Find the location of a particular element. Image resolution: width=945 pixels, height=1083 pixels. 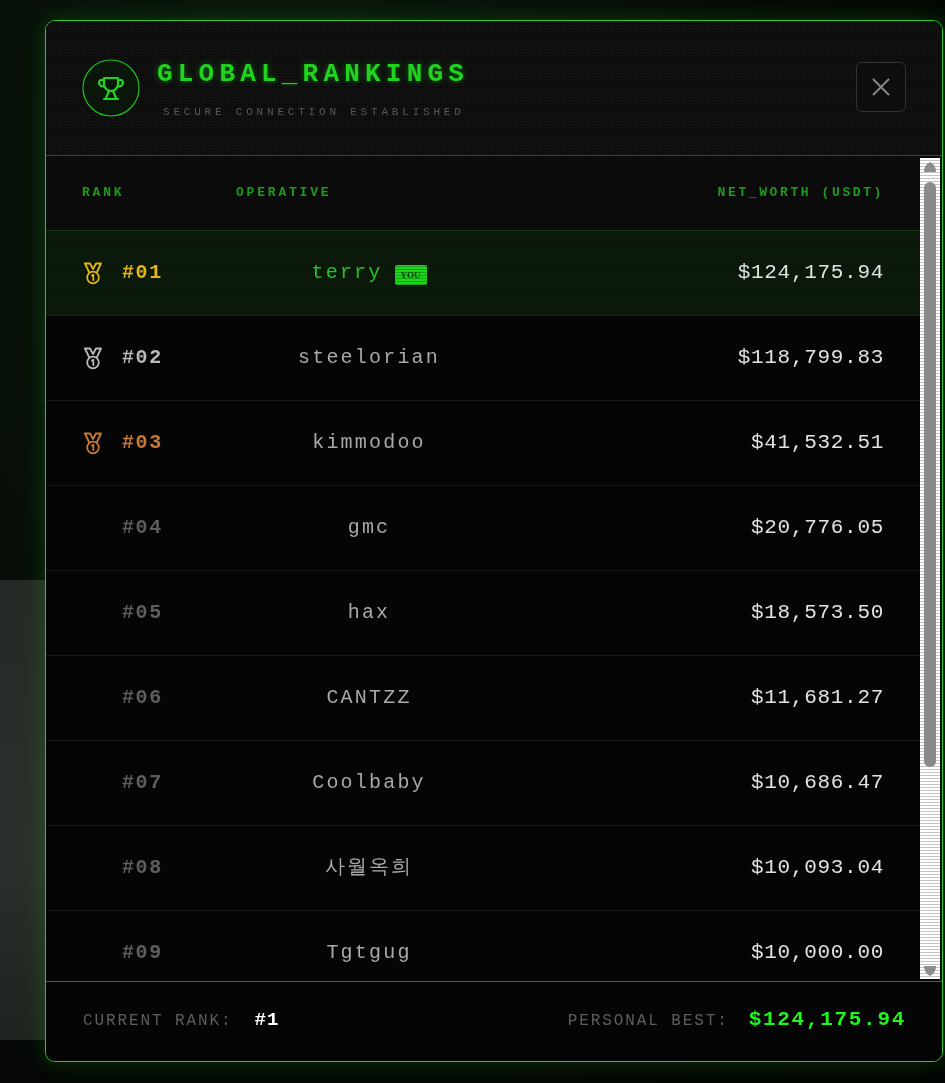

net-worth-value: $18,573.50 is located at coordinates (817, 612).